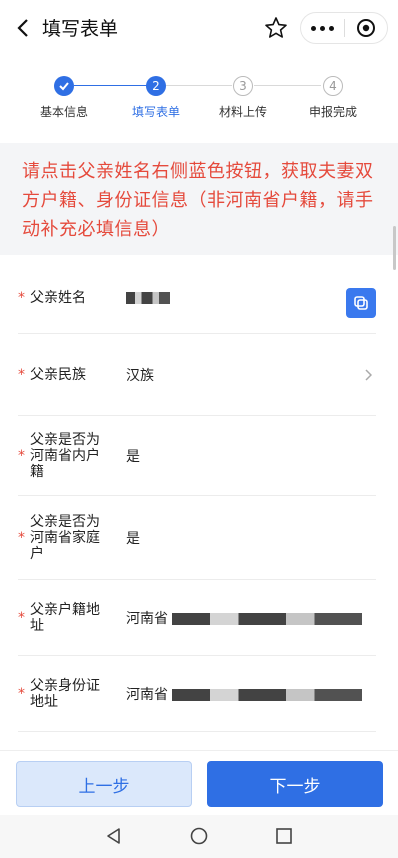 The height and width of the screenshot is (858, 398). Describe the element at coordinates (80, 29) in the screenshot. I see `page-title: 填写表单` at that location.